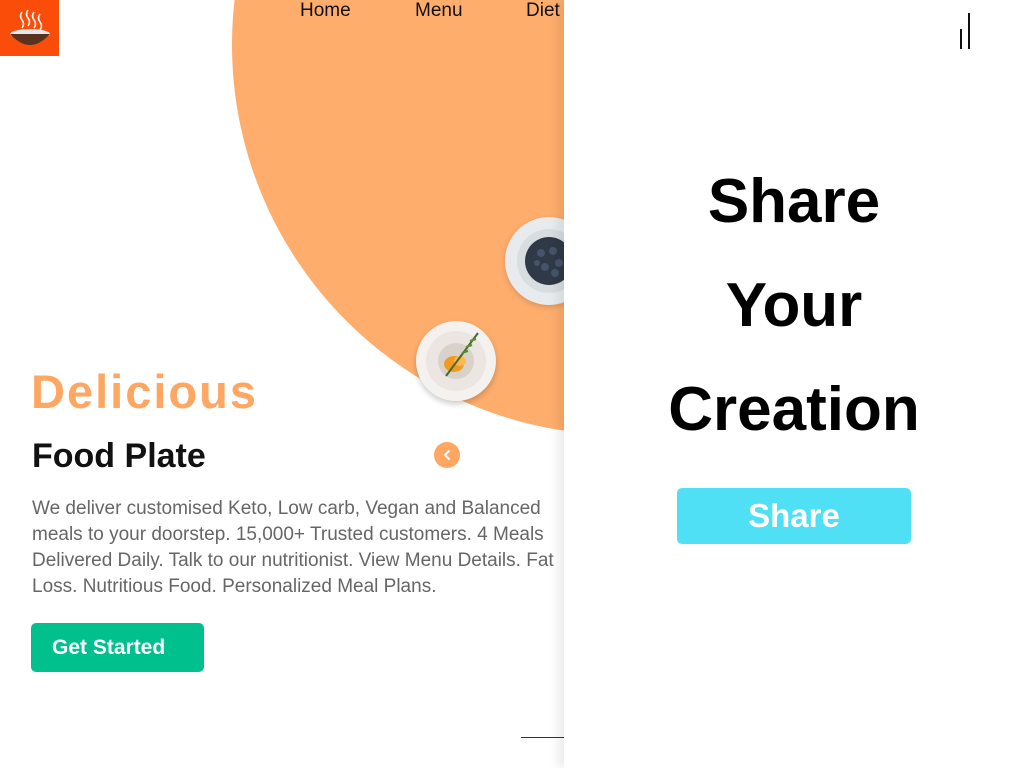 Image resolution: width=1024 pixels, height=768 pixels. I want to click on carousel-prev-button, so click(447, 455).